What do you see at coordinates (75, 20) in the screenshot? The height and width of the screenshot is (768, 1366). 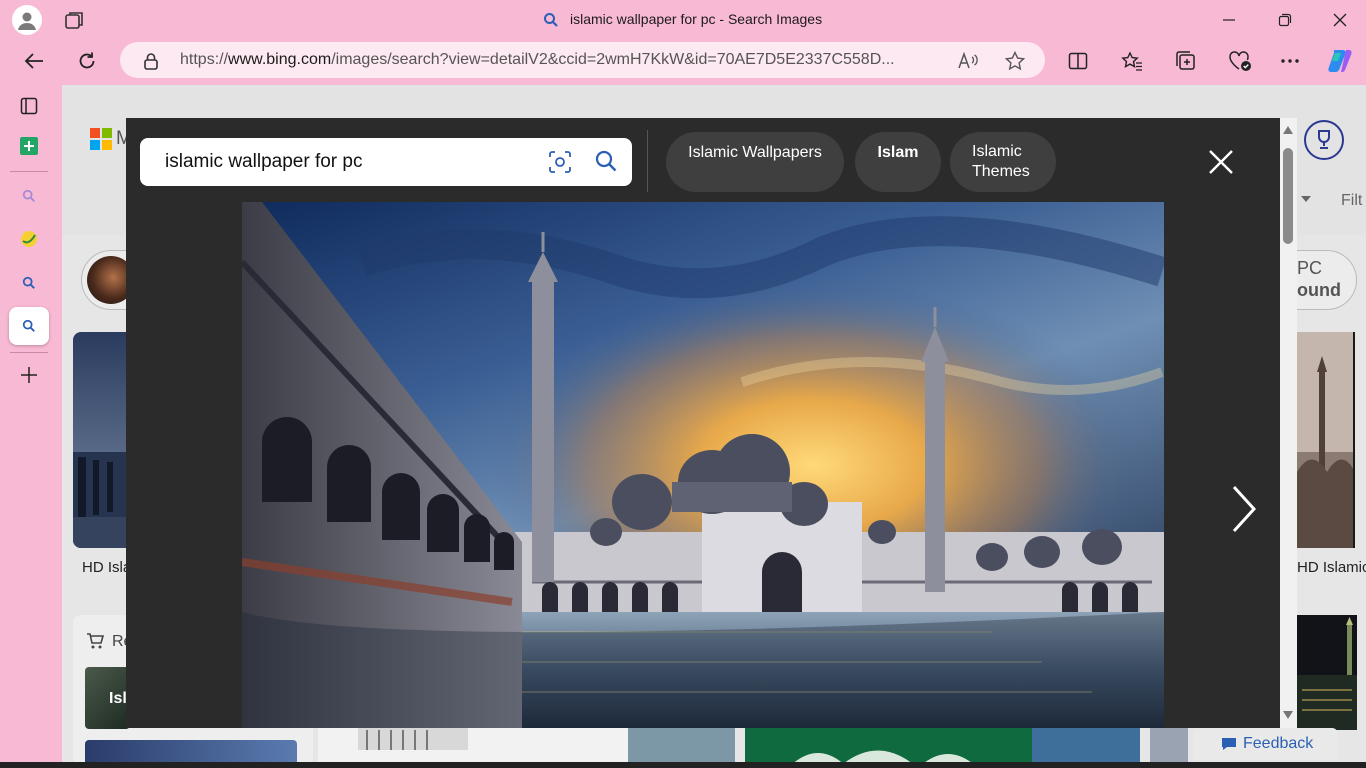 I see `workspaces-icon` at bounding box center [75, 20].